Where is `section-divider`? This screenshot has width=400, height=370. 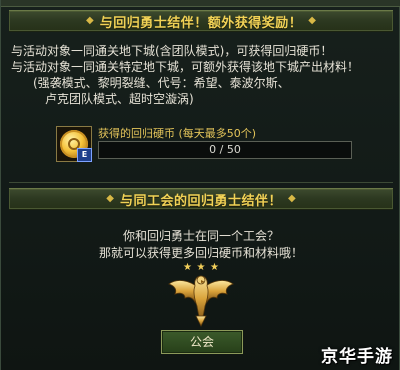
section-divider is located at coordinates (201, 182).